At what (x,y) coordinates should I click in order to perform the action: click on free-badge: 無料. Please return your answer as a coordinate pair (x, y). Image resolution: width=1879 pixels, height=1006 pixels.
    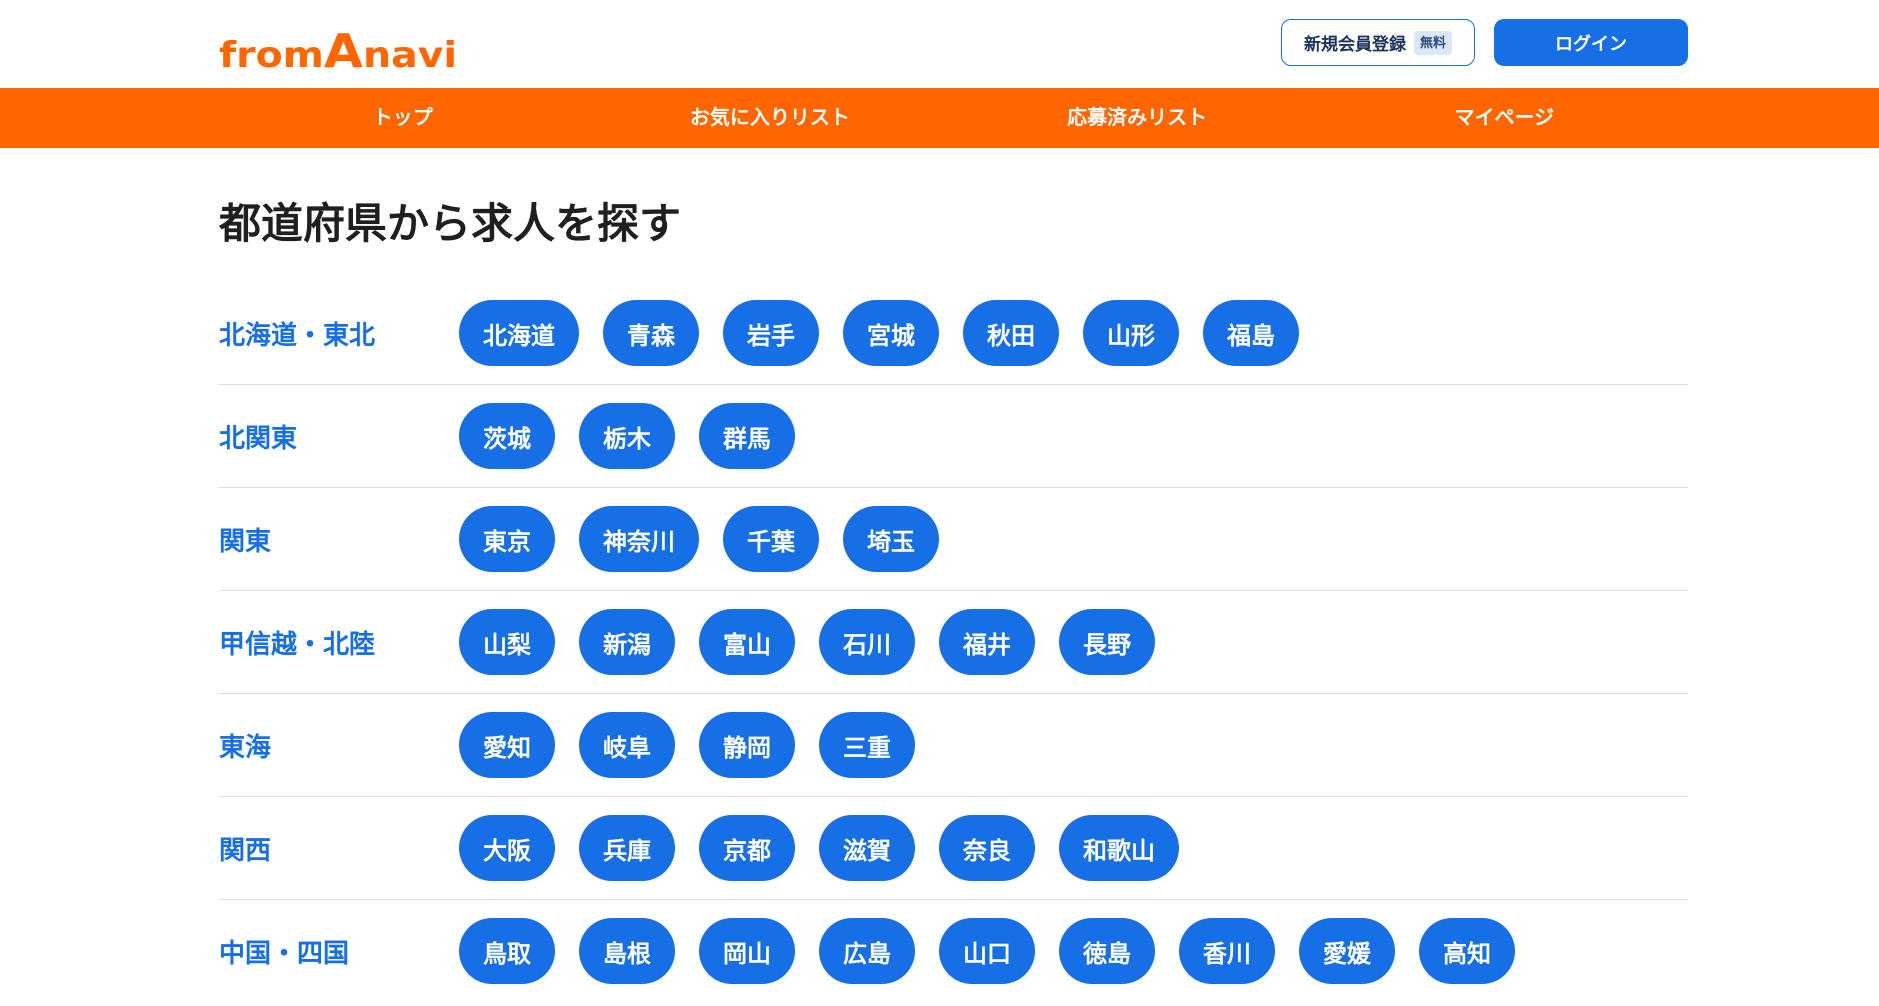
    Looking at the image, I should click on (1432, 42).